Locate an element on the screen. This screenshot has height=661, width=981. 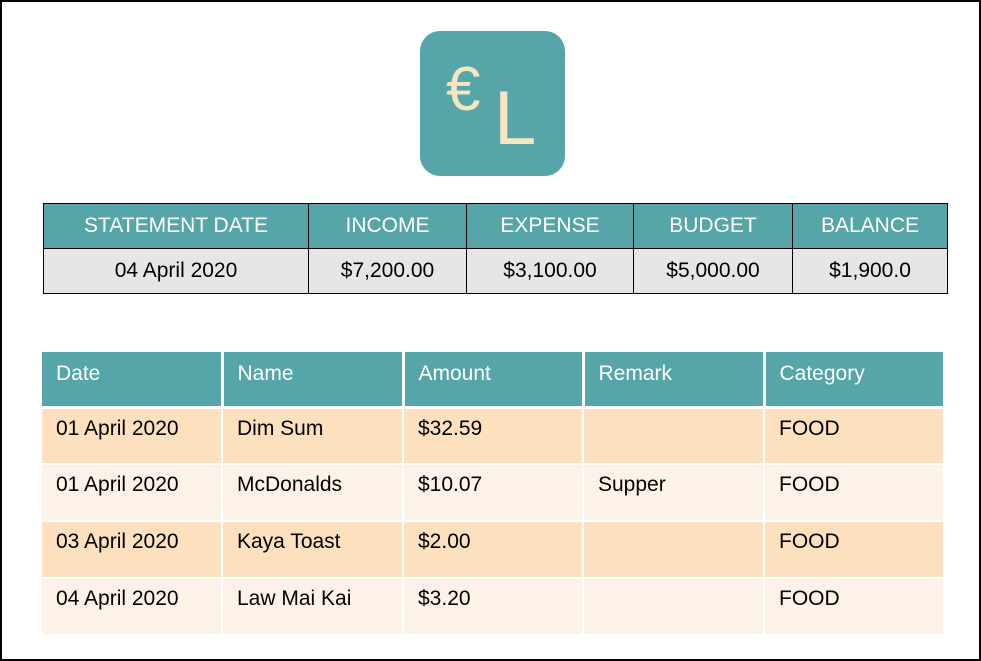
income-value: $7,200.00 is located at coordinates (387, 271).